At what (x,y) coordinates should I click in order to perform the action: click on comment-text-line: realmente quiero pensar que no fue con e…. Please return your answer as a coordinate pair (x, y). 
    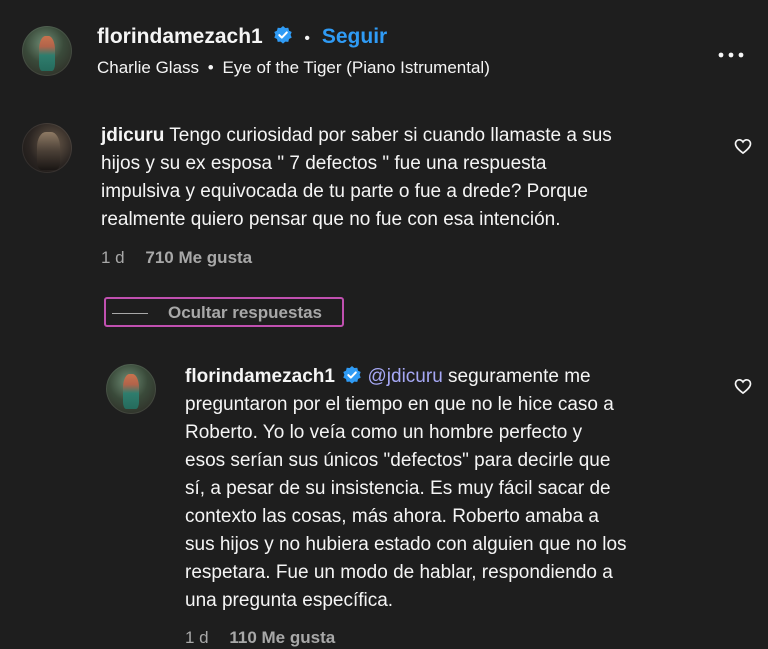
    Looking at the image, I should click on (331, 219).